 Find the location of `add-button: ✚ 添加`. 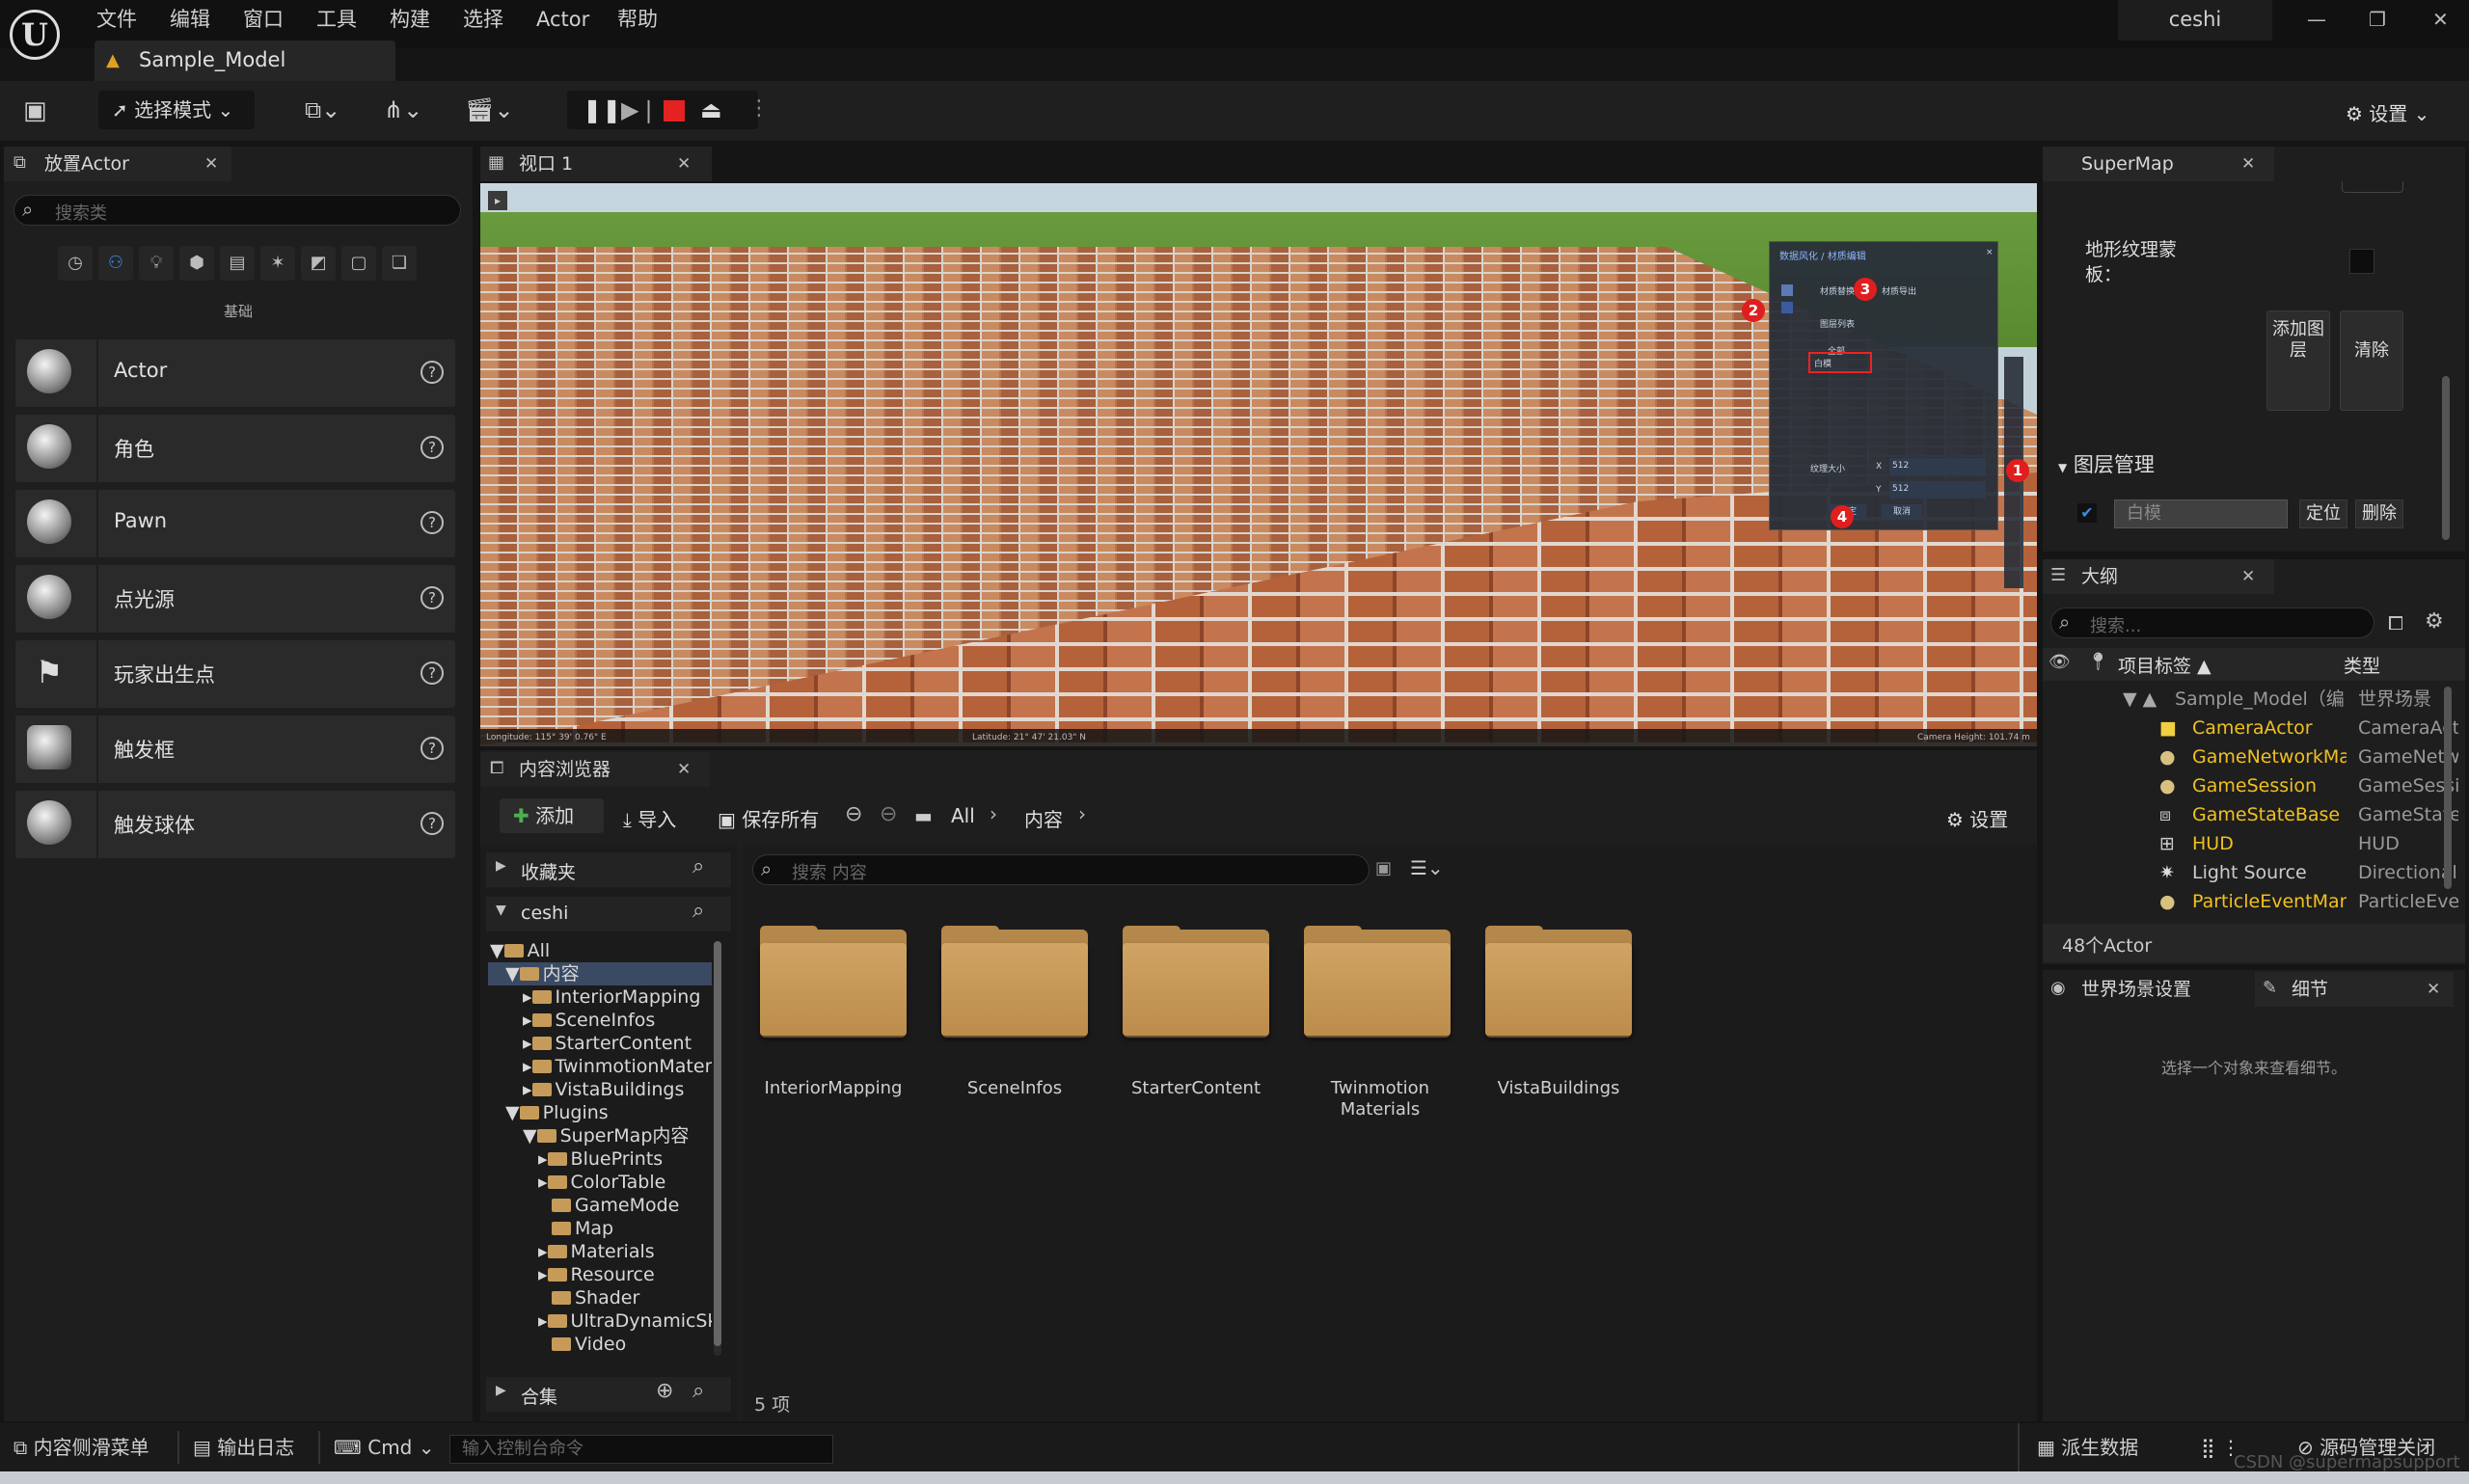

add-button: ✚ 添加 is located at coordinates (552, 815).